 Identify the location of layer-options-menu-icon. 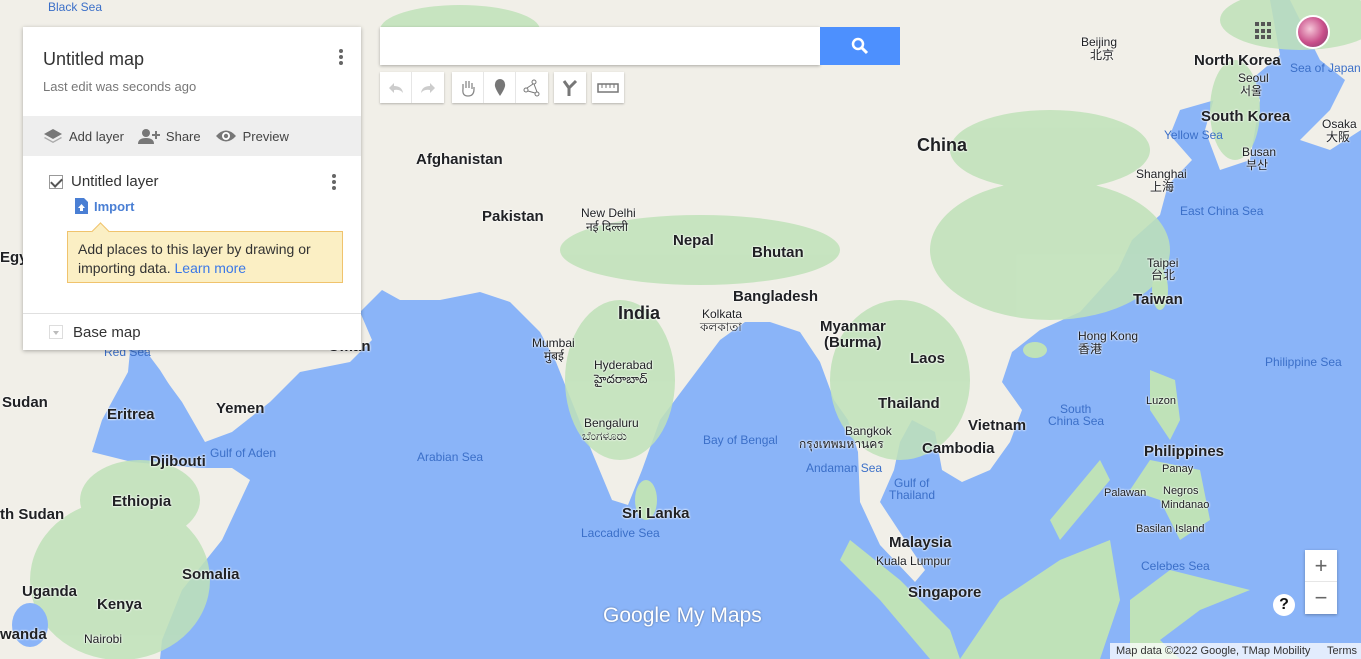
(334, 183).